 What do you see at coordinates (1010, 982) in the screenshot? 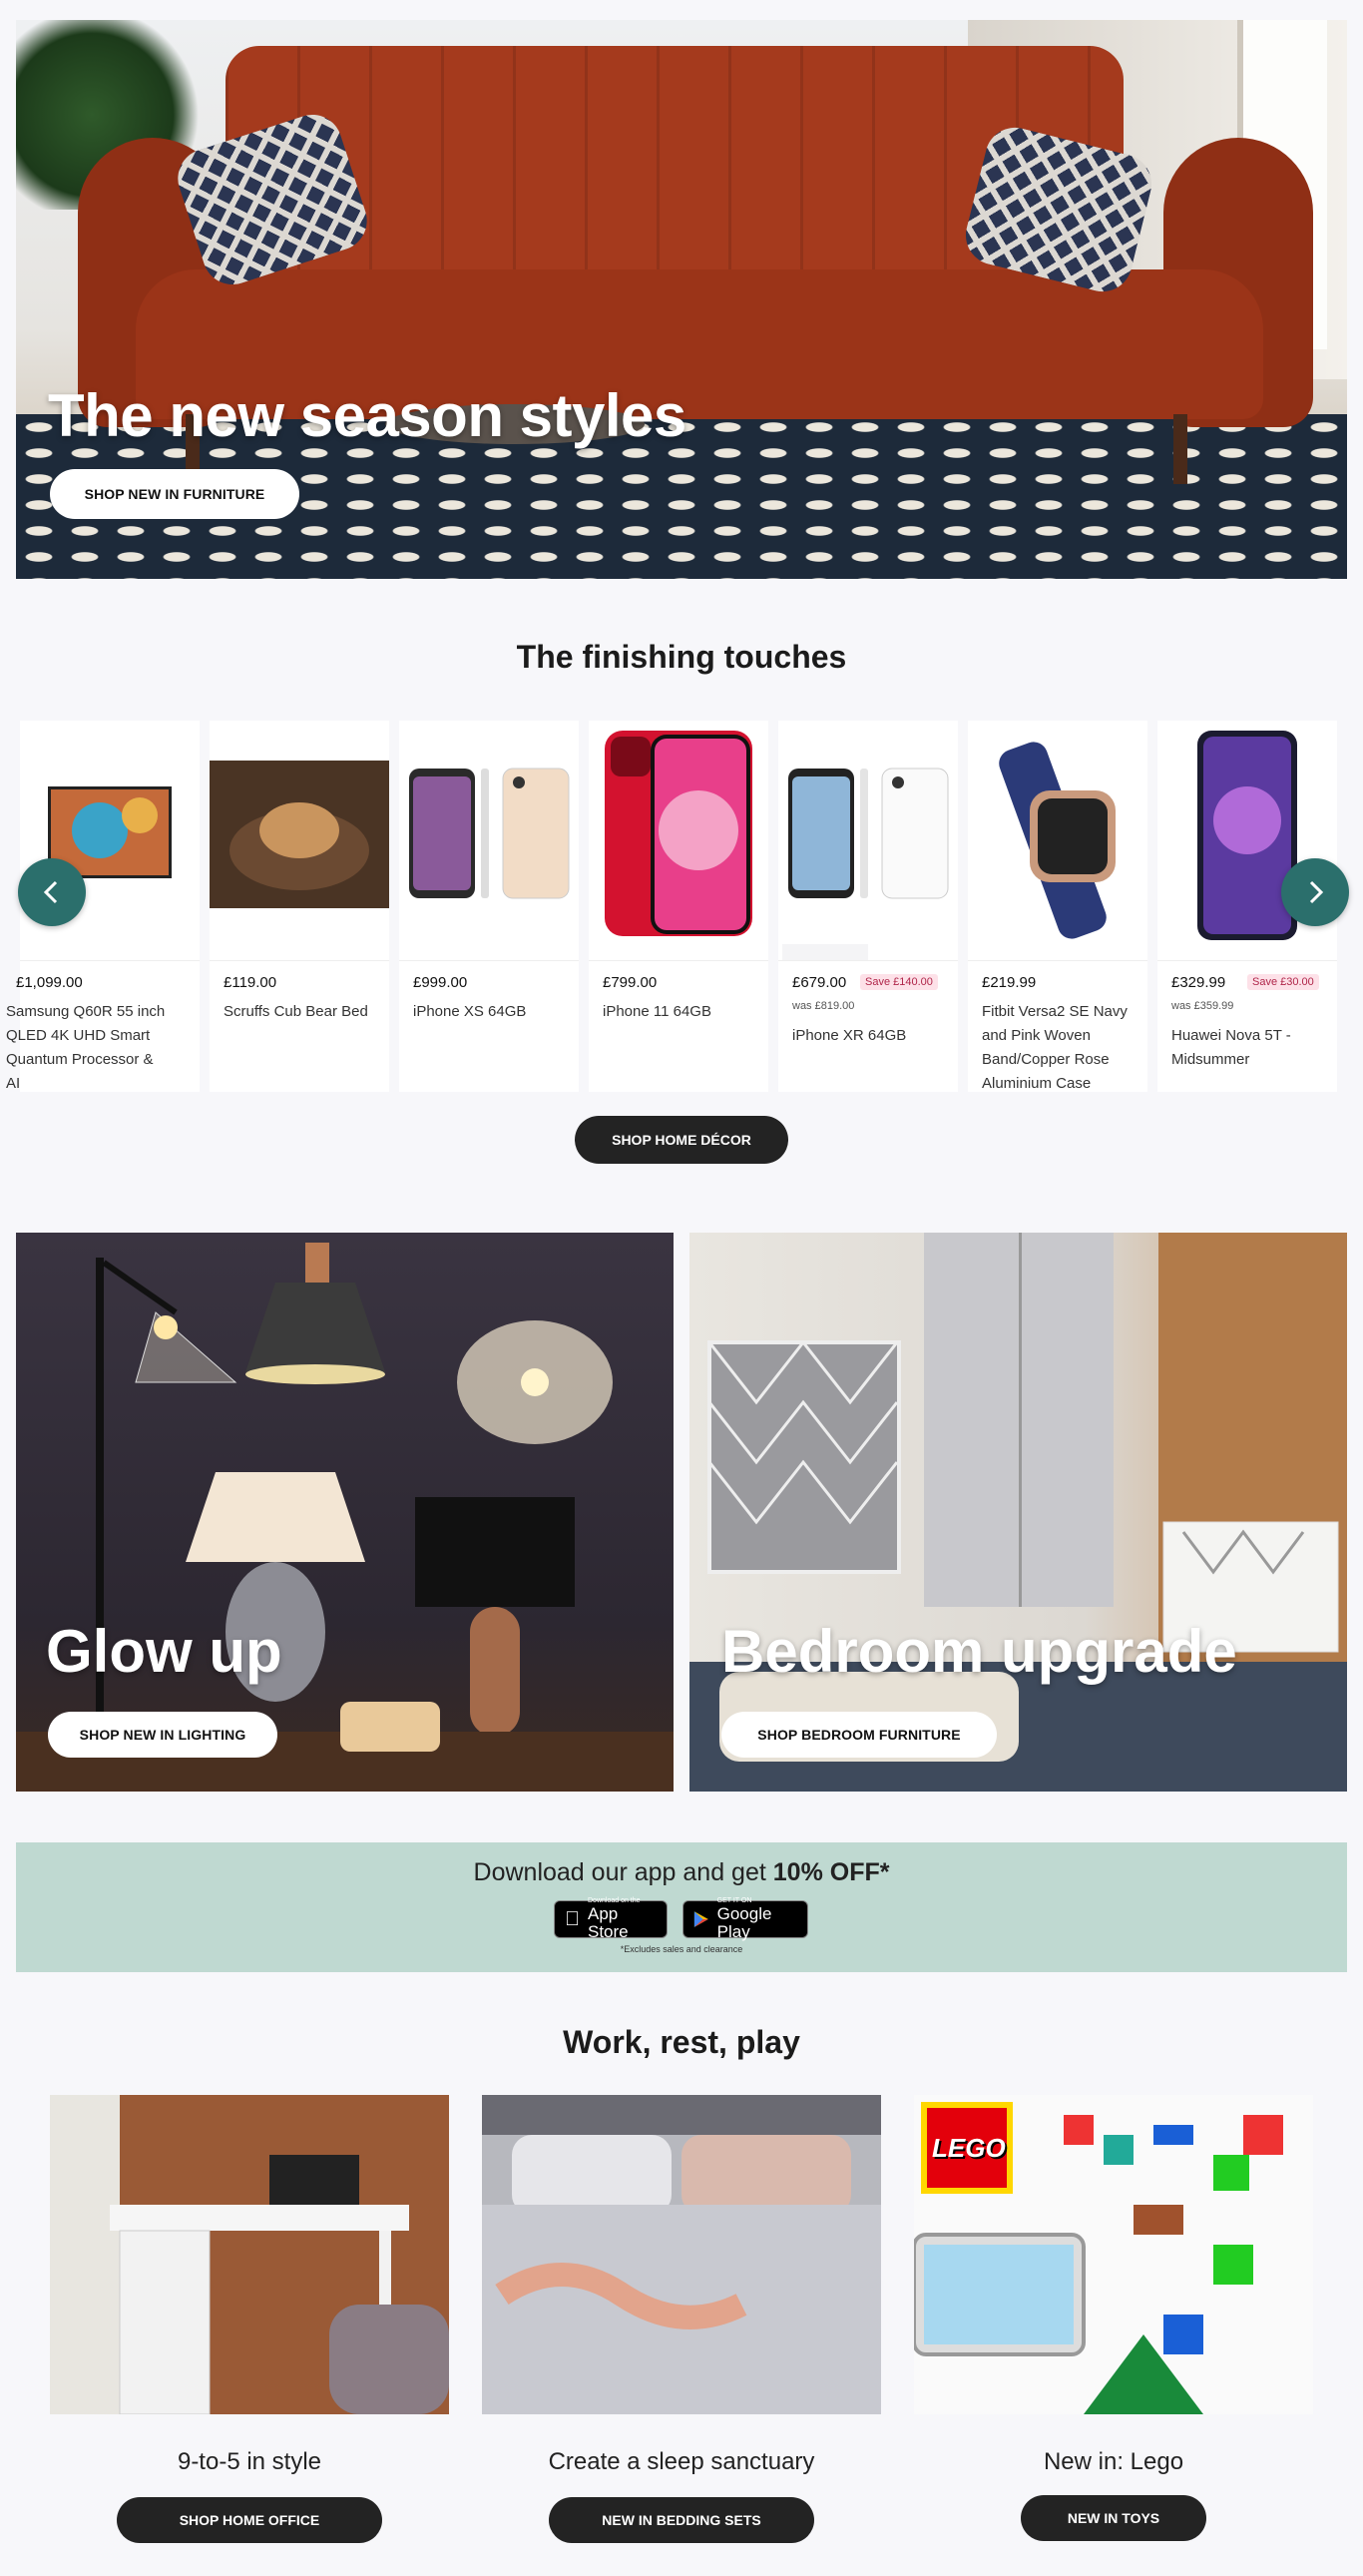
I see `product-price: £219.99` at bounding box center [1010, 982].